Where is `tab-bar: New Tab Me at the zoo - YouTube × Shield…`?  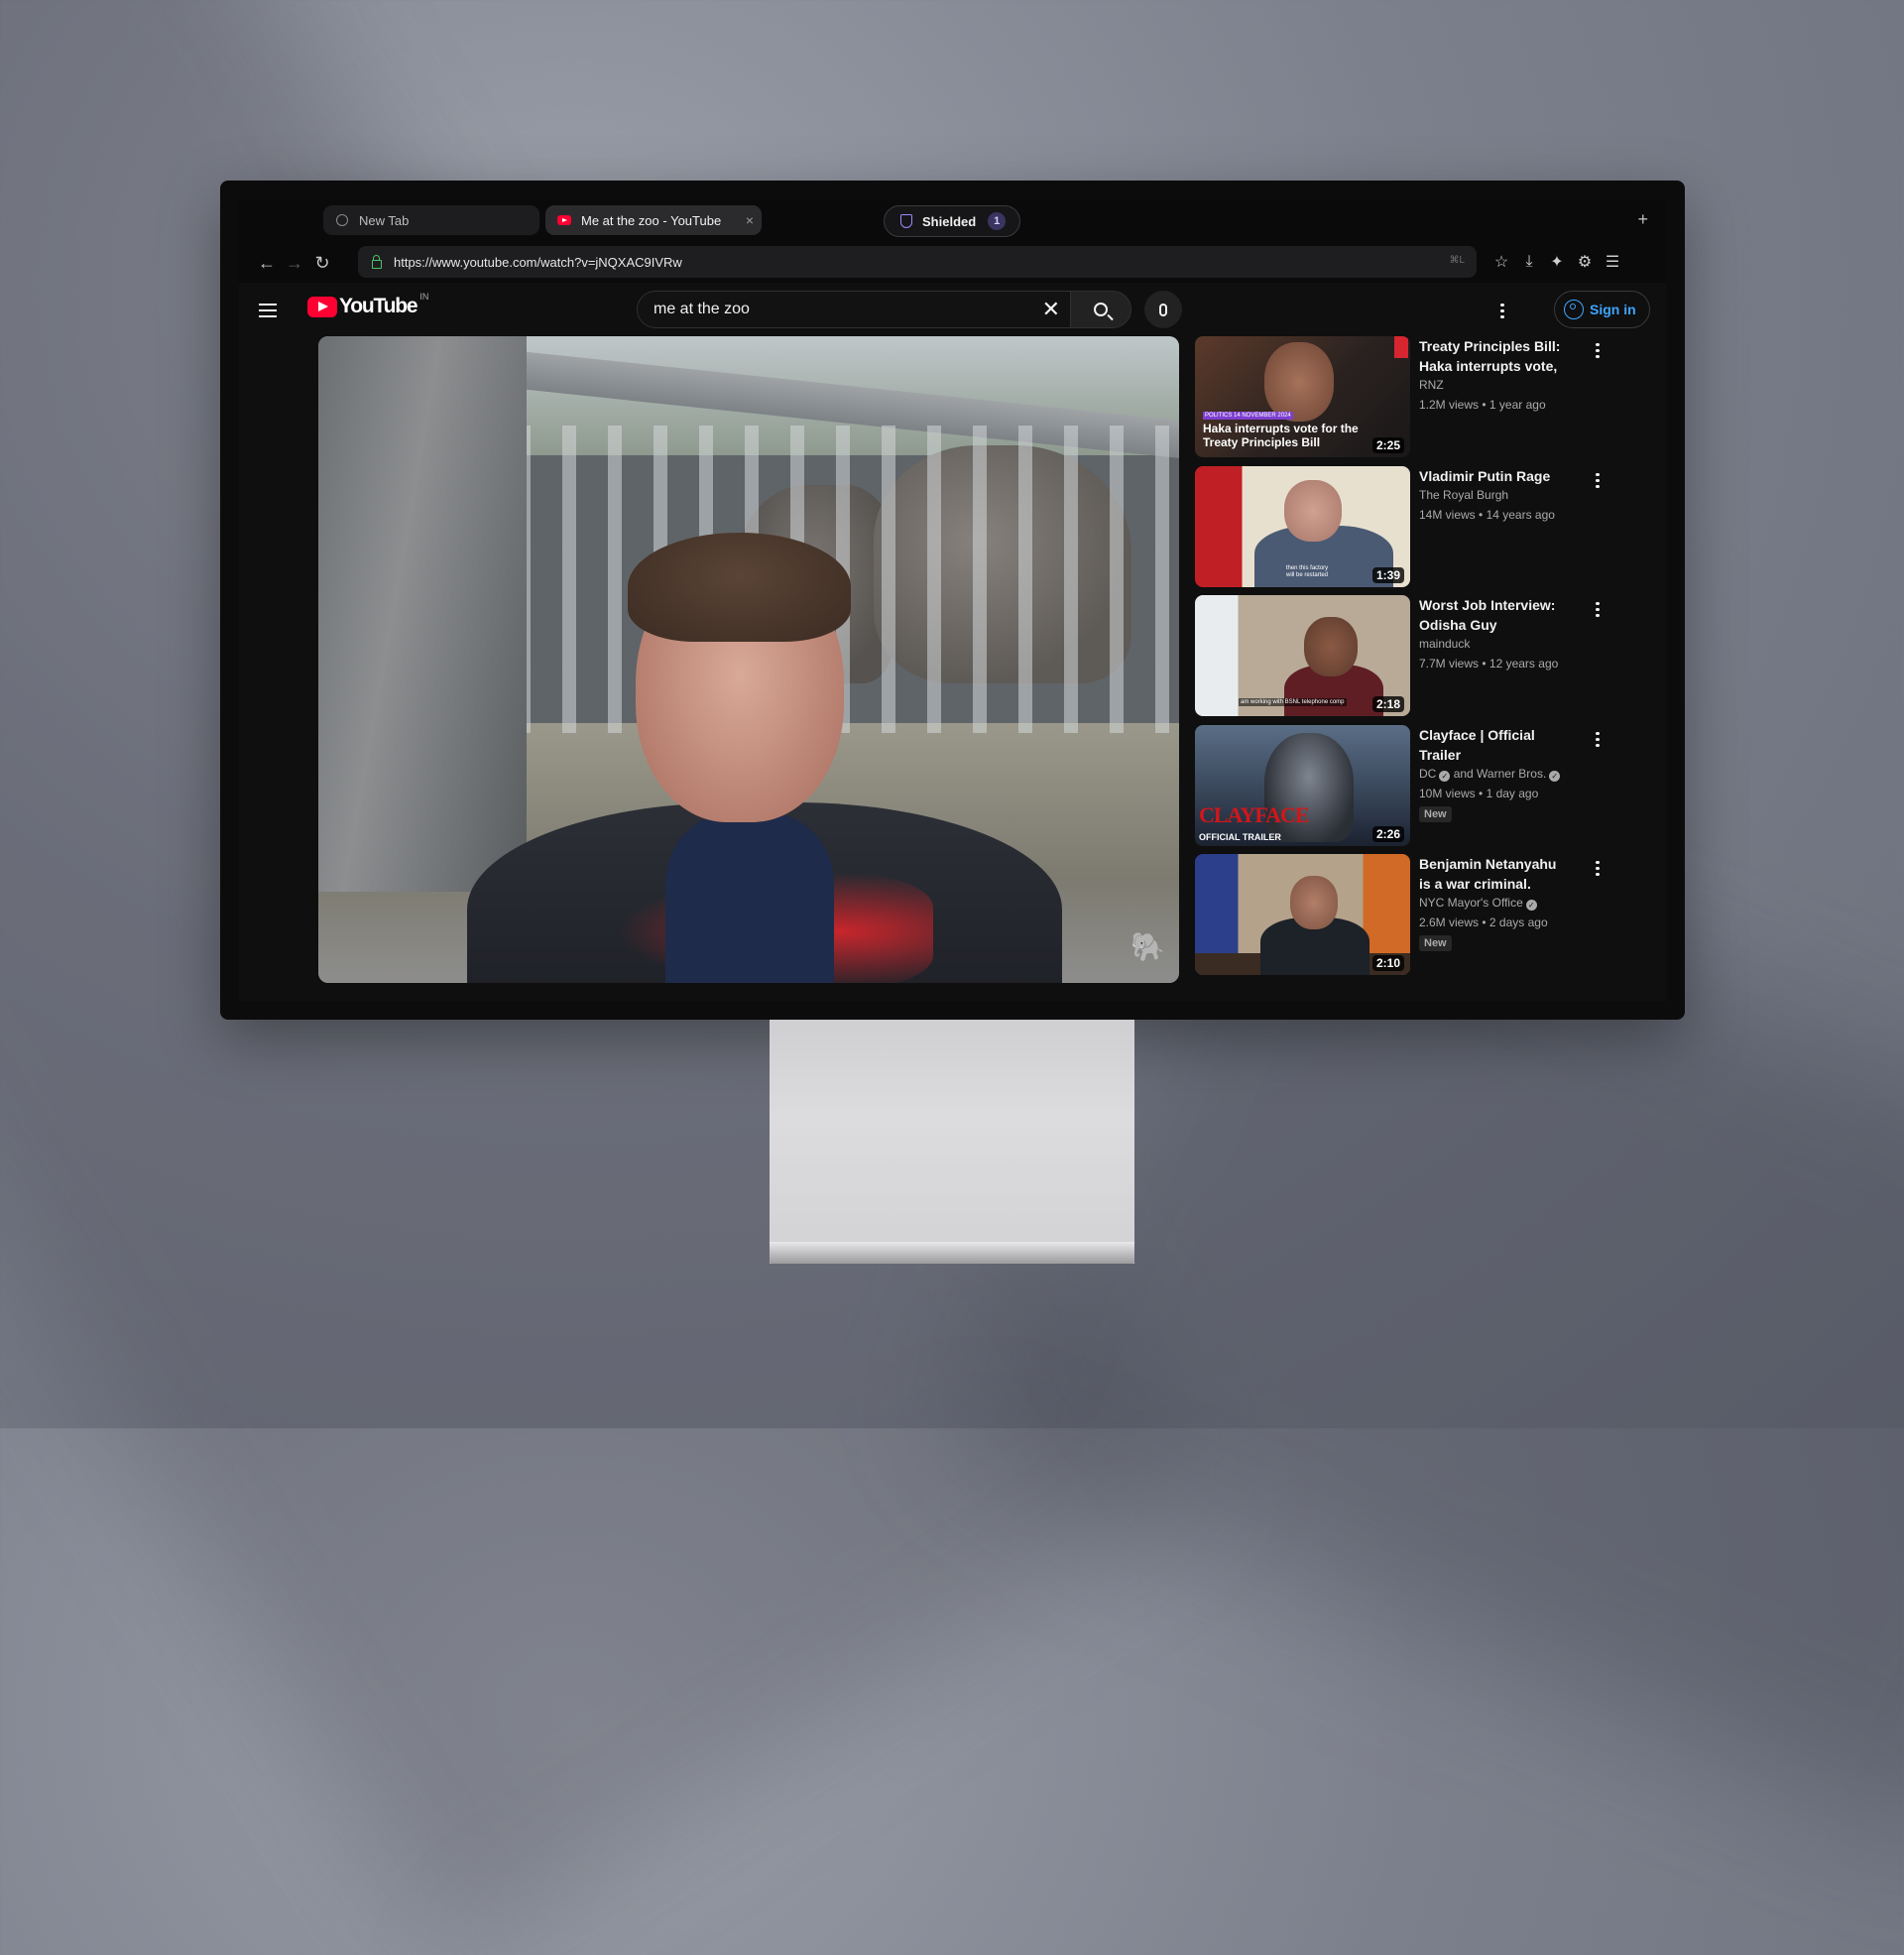
tab-bar: New Tab Me at the zoo - YouTube × Shield… is located at coordinates (952, 221).